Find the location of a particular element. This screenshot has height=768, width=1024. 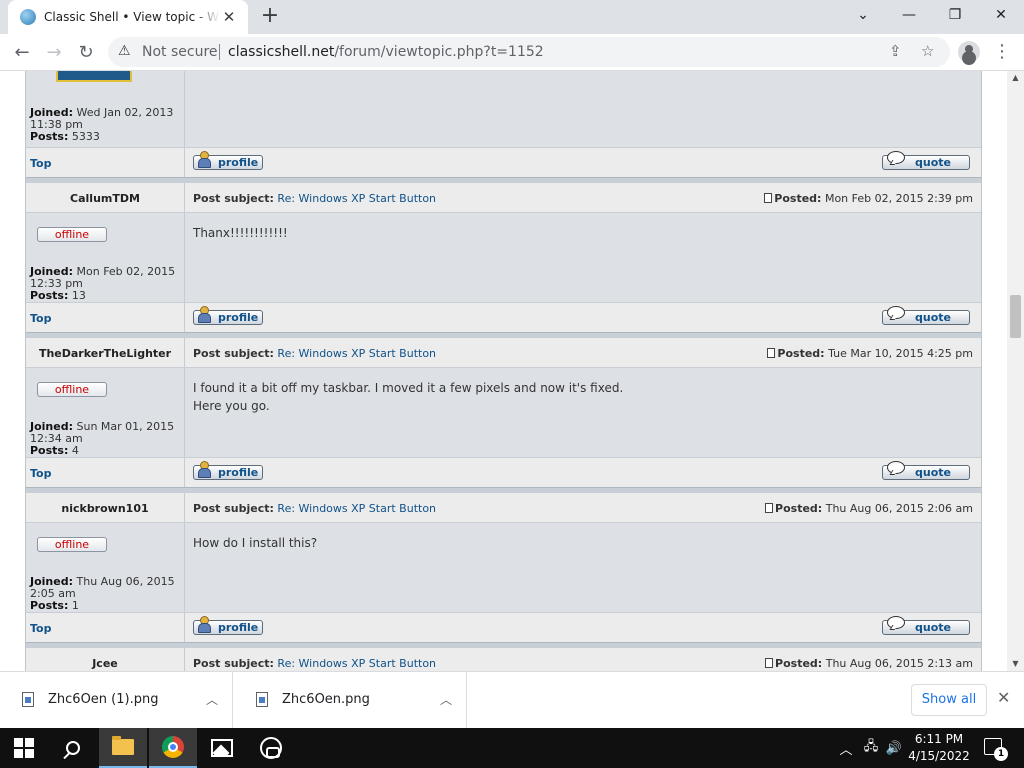

windows-logo-icon is located at coordinates (24, 748).